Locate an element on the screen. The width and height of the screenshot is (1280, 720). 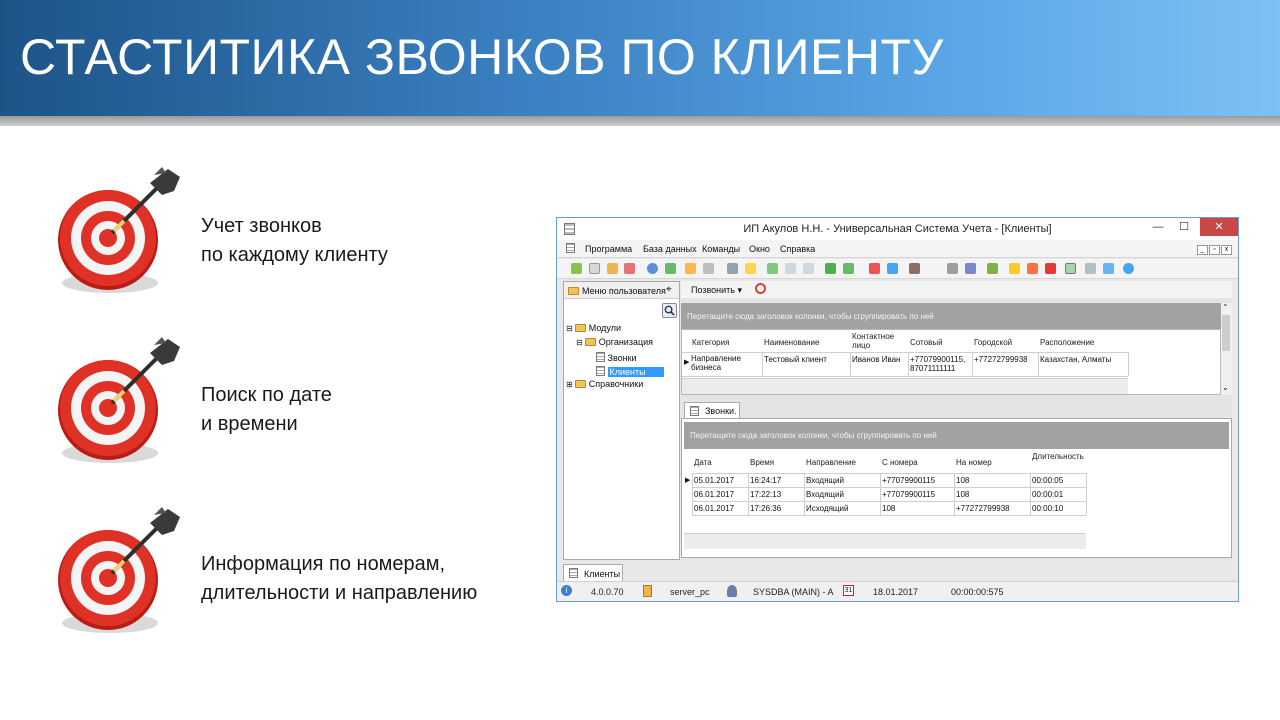
window-new-icon is located at coordinates (892, 268).